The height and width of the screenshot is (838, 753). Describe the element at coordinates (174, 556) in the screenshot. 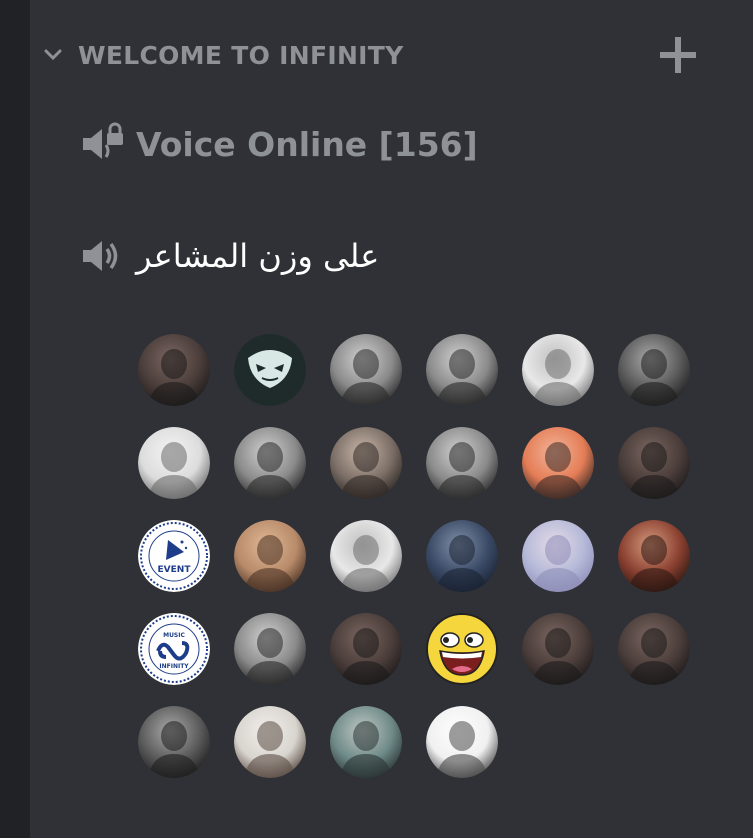

I see `member-avatar: EVENT` at that location.